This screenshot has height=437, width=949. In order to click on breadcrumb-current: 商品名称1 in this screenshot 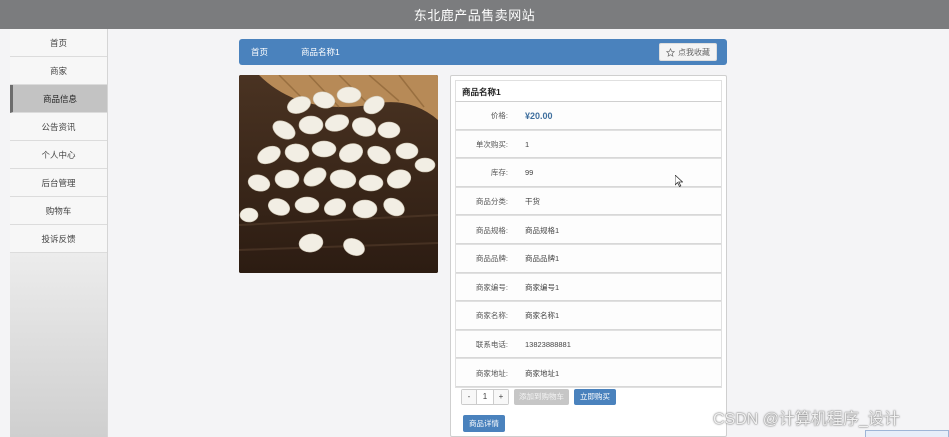, I will do `click(320, 52)`.